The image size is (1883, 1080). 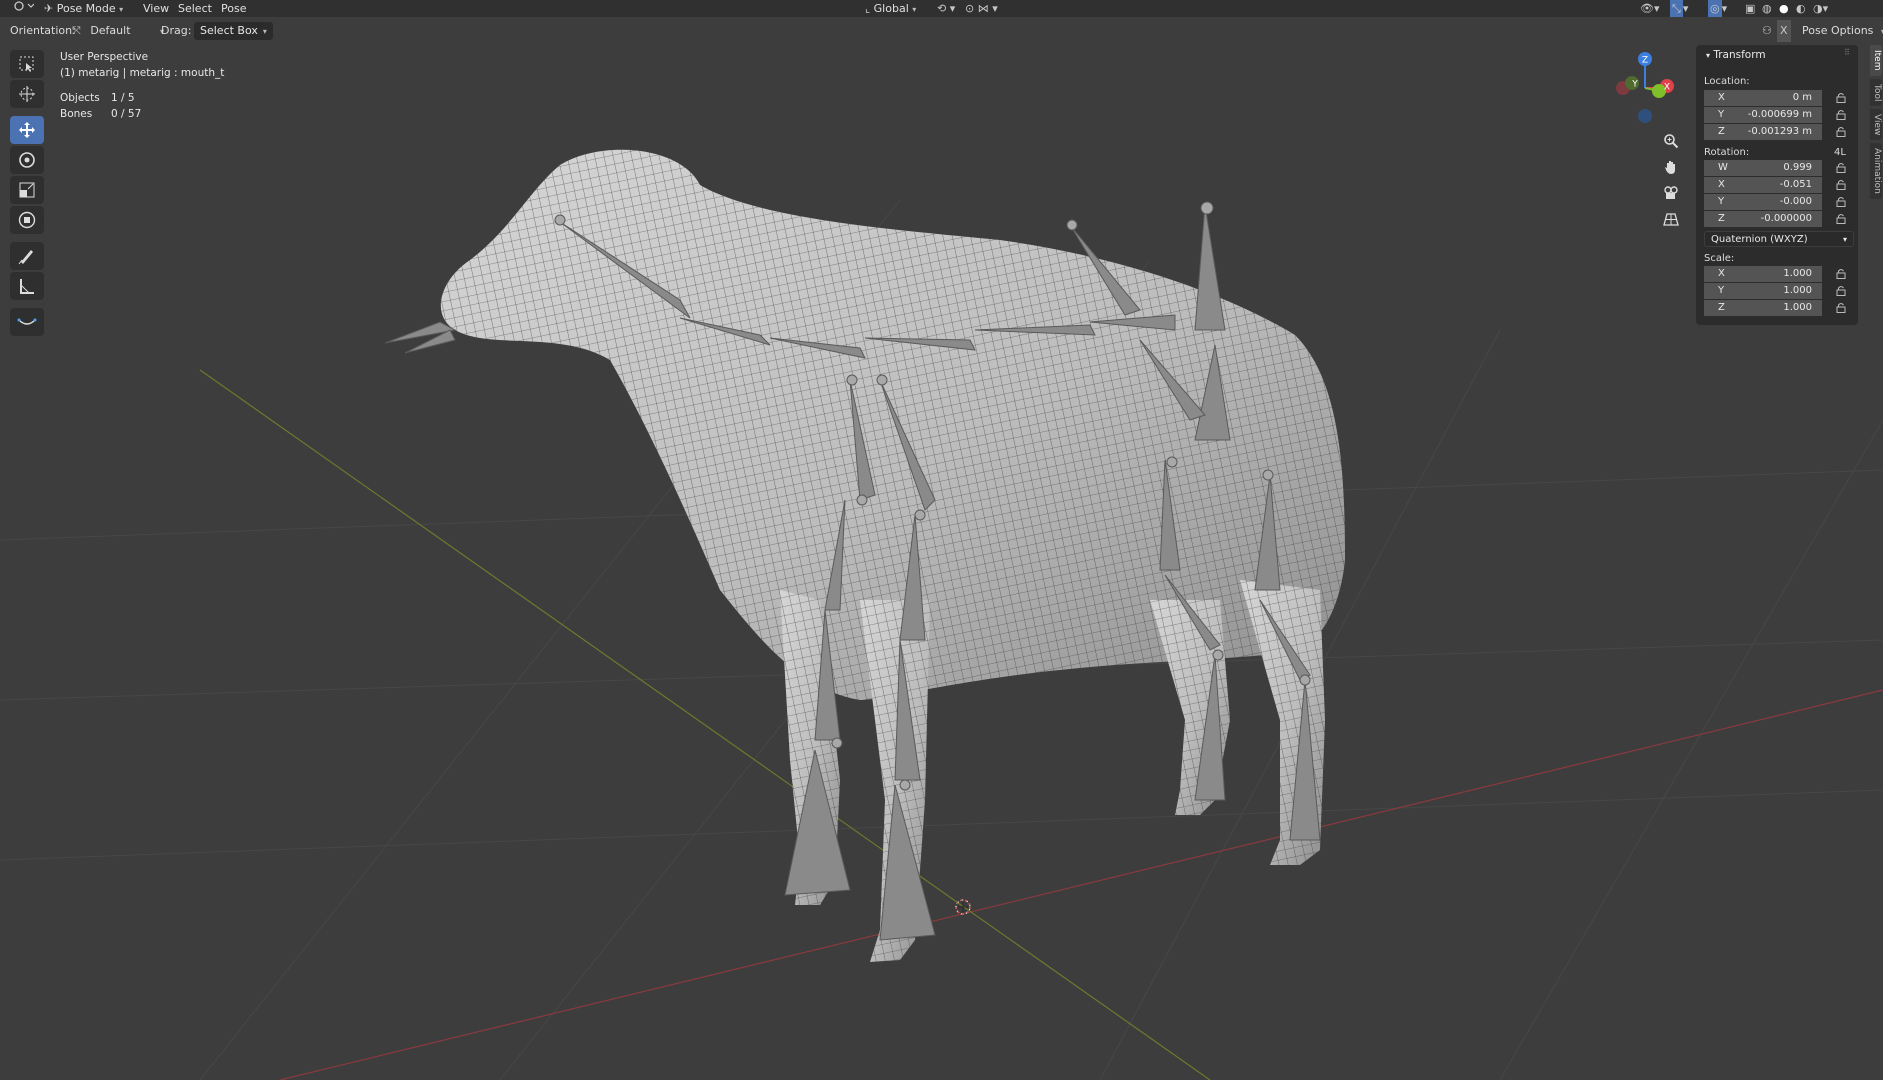 I want to click on annotate-tool, so click(x=27, y=256).